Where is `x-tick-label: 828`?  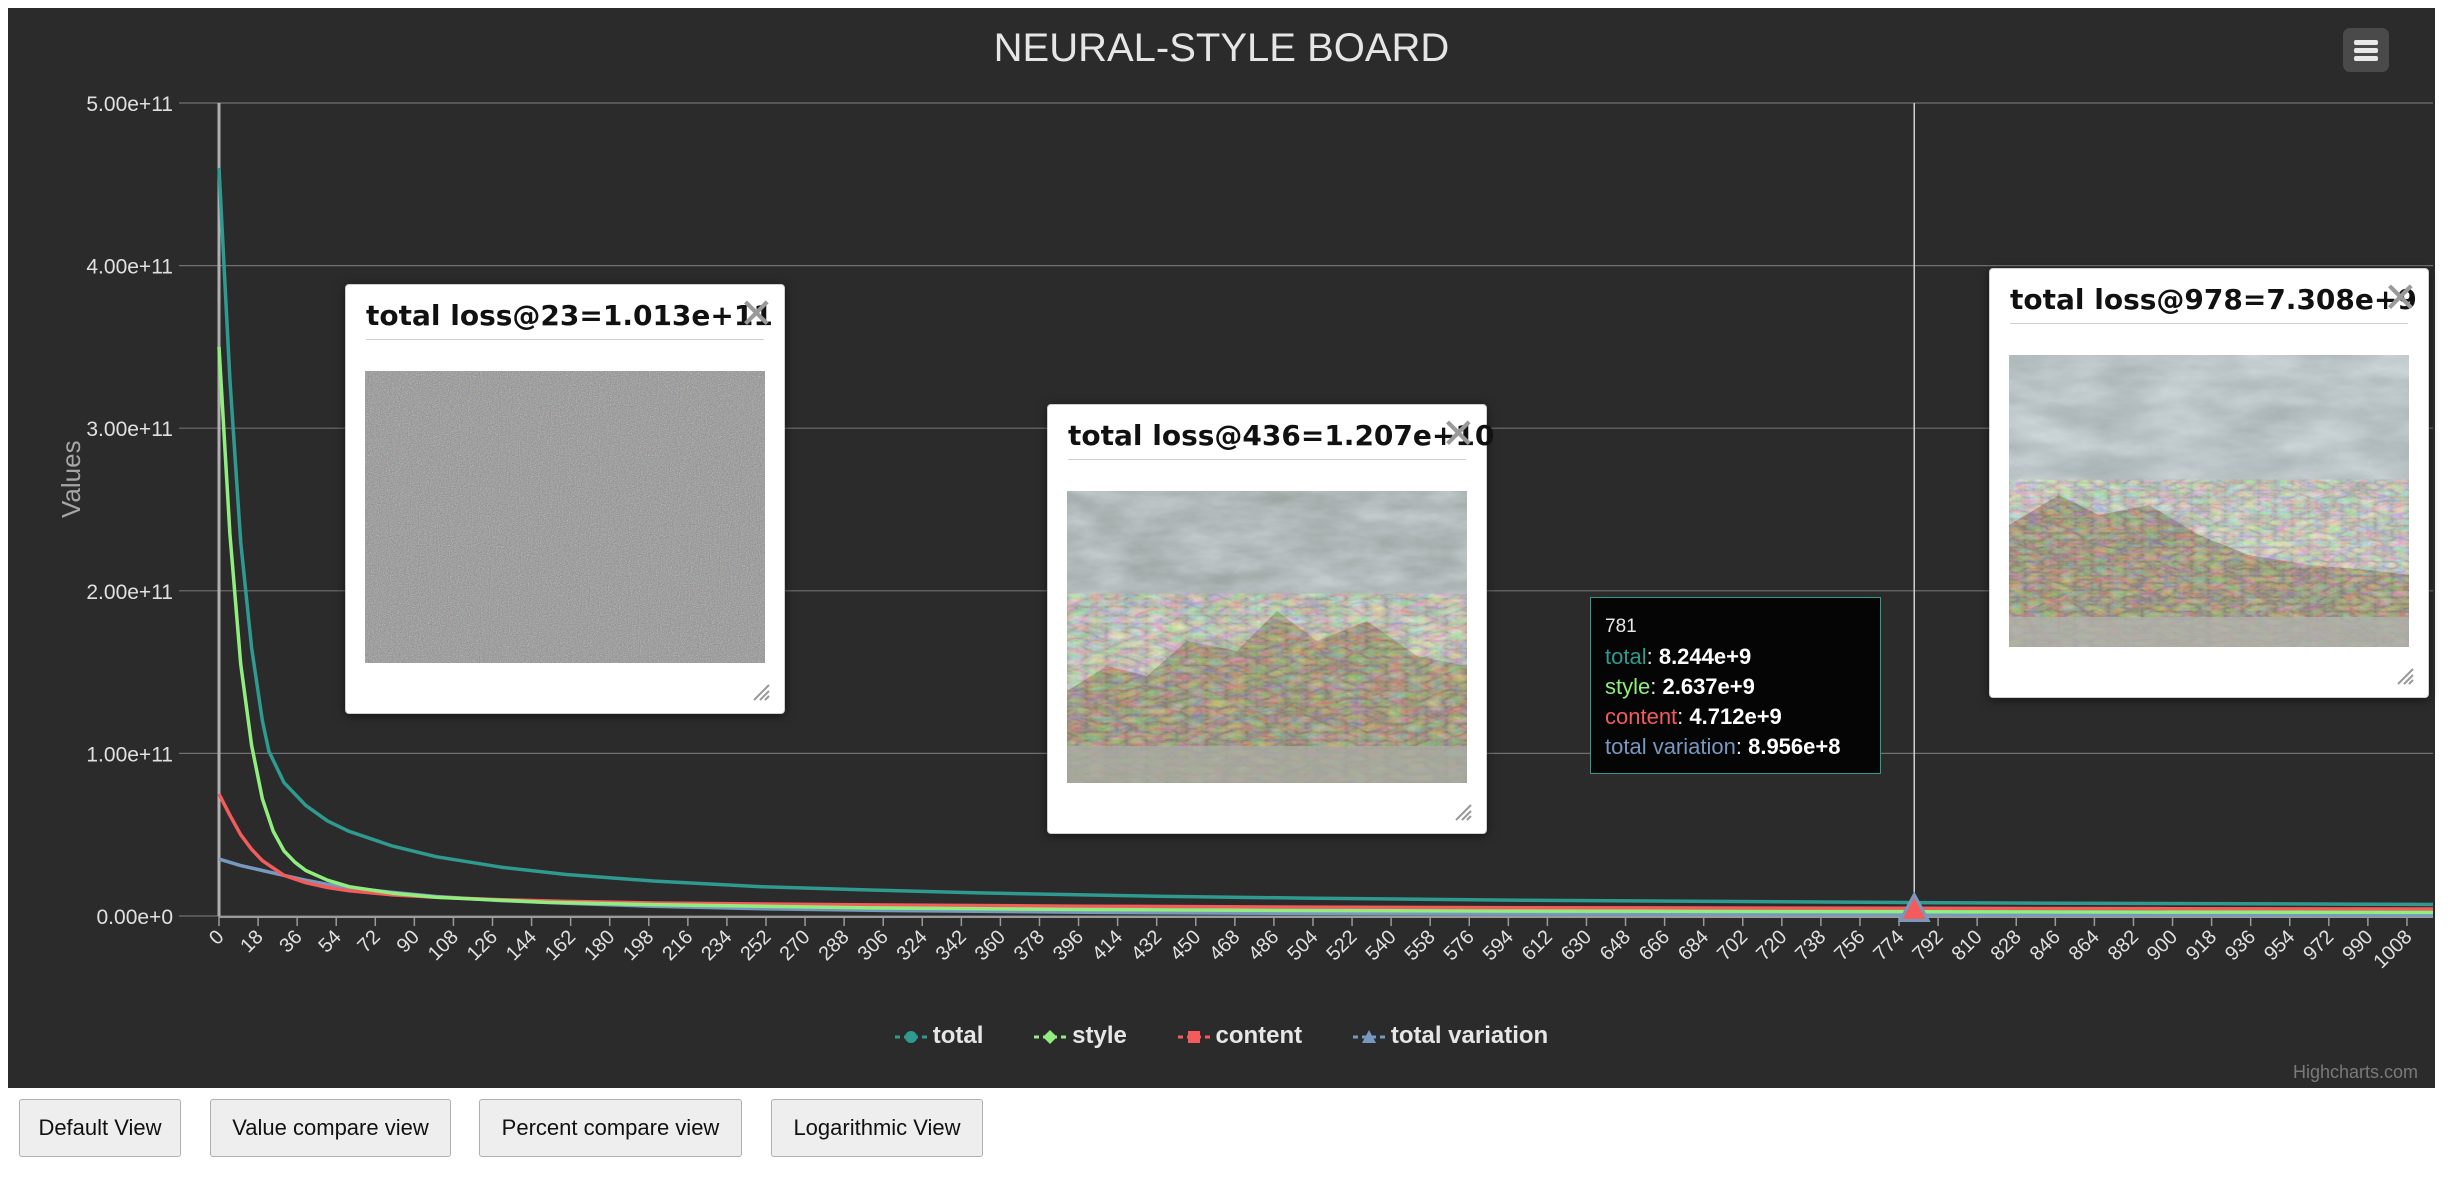
x-tick-label: 828 is located at coordinates (2006, 945).